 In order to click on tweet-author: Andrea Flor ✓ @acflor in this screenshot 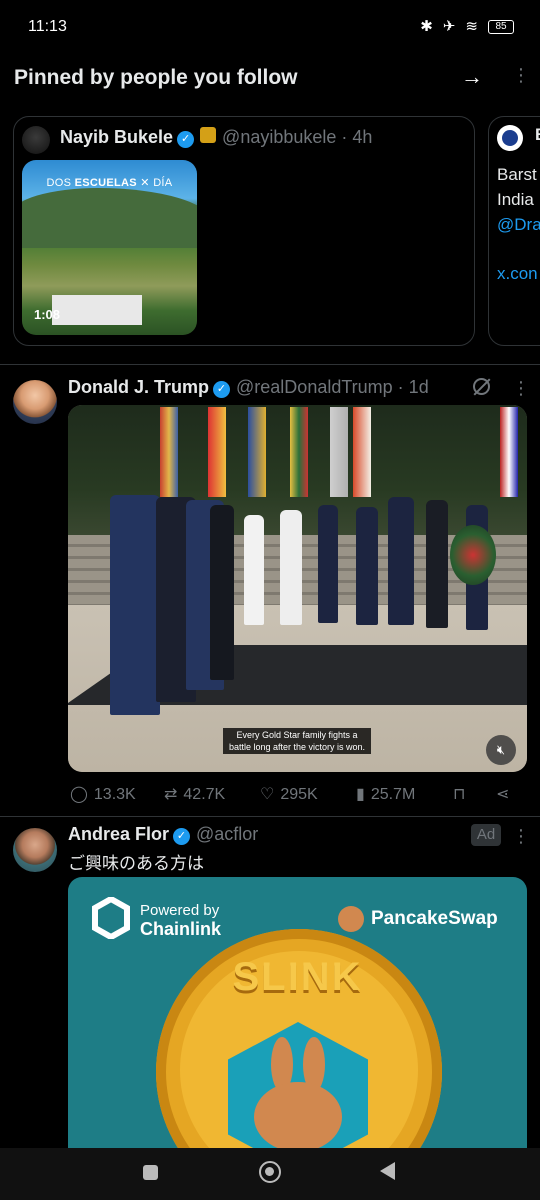, I will do `click(163, 834)`.